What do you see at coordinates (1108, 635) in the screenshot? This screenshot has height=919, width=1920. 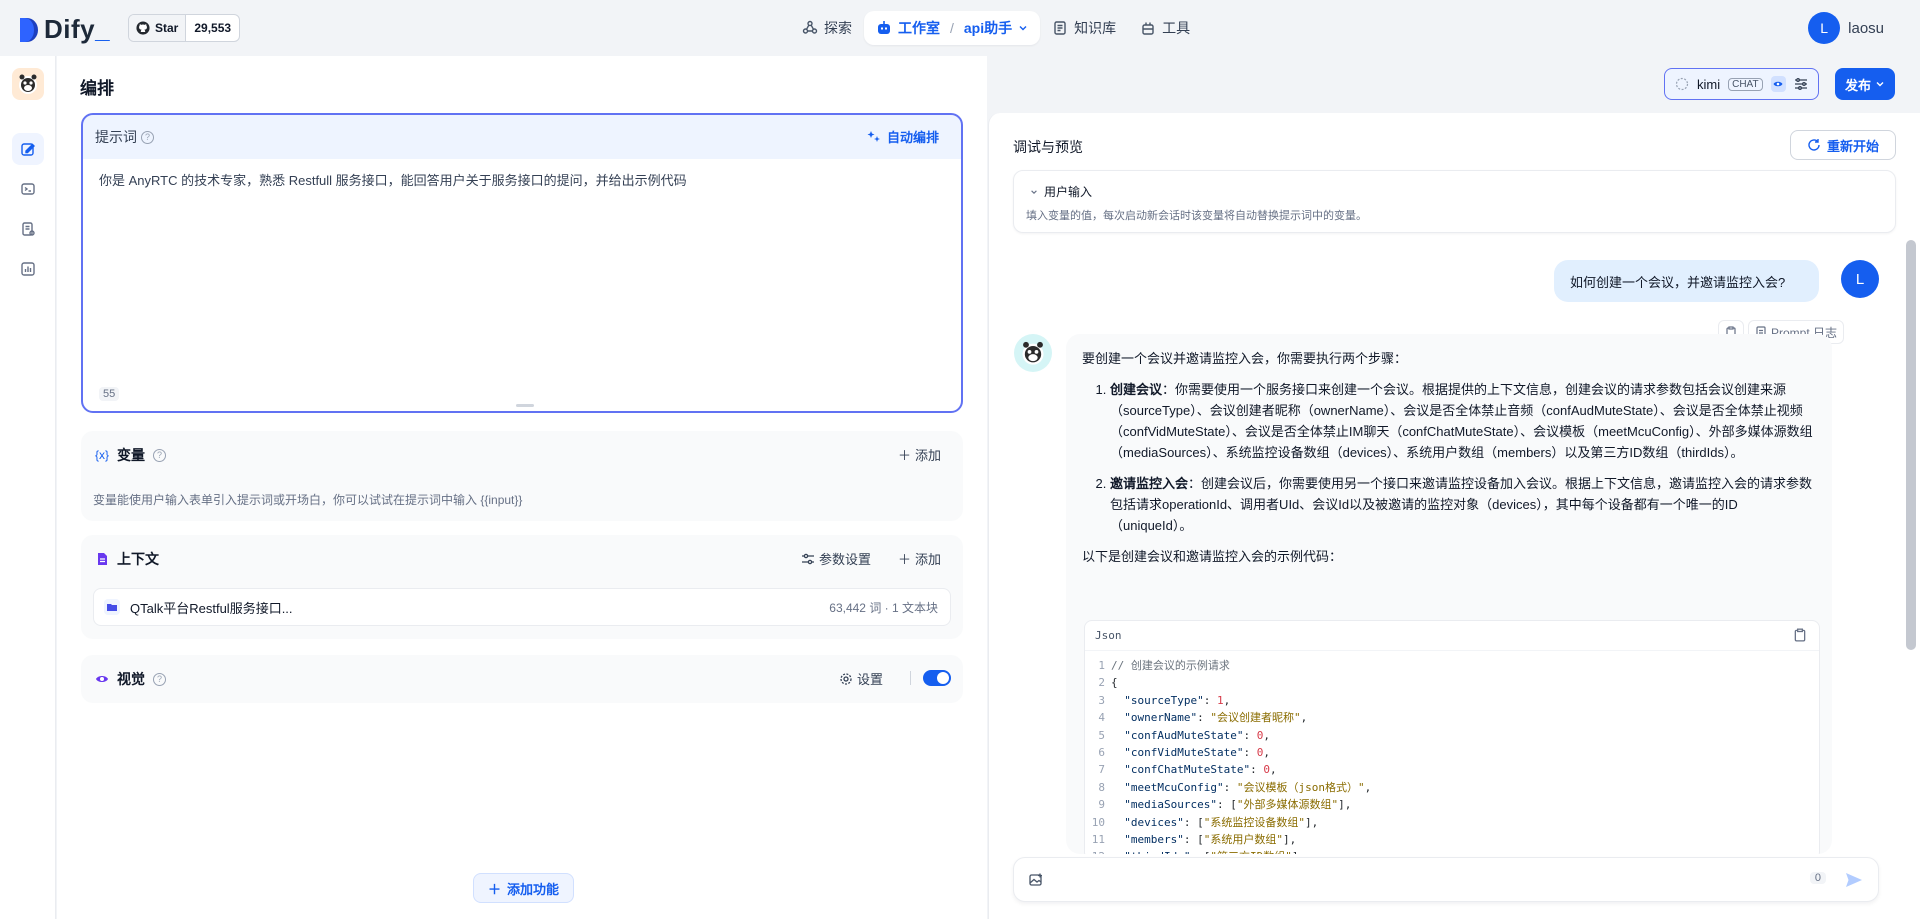 I see `code-language: Json` at bounding box center [1108, 635].